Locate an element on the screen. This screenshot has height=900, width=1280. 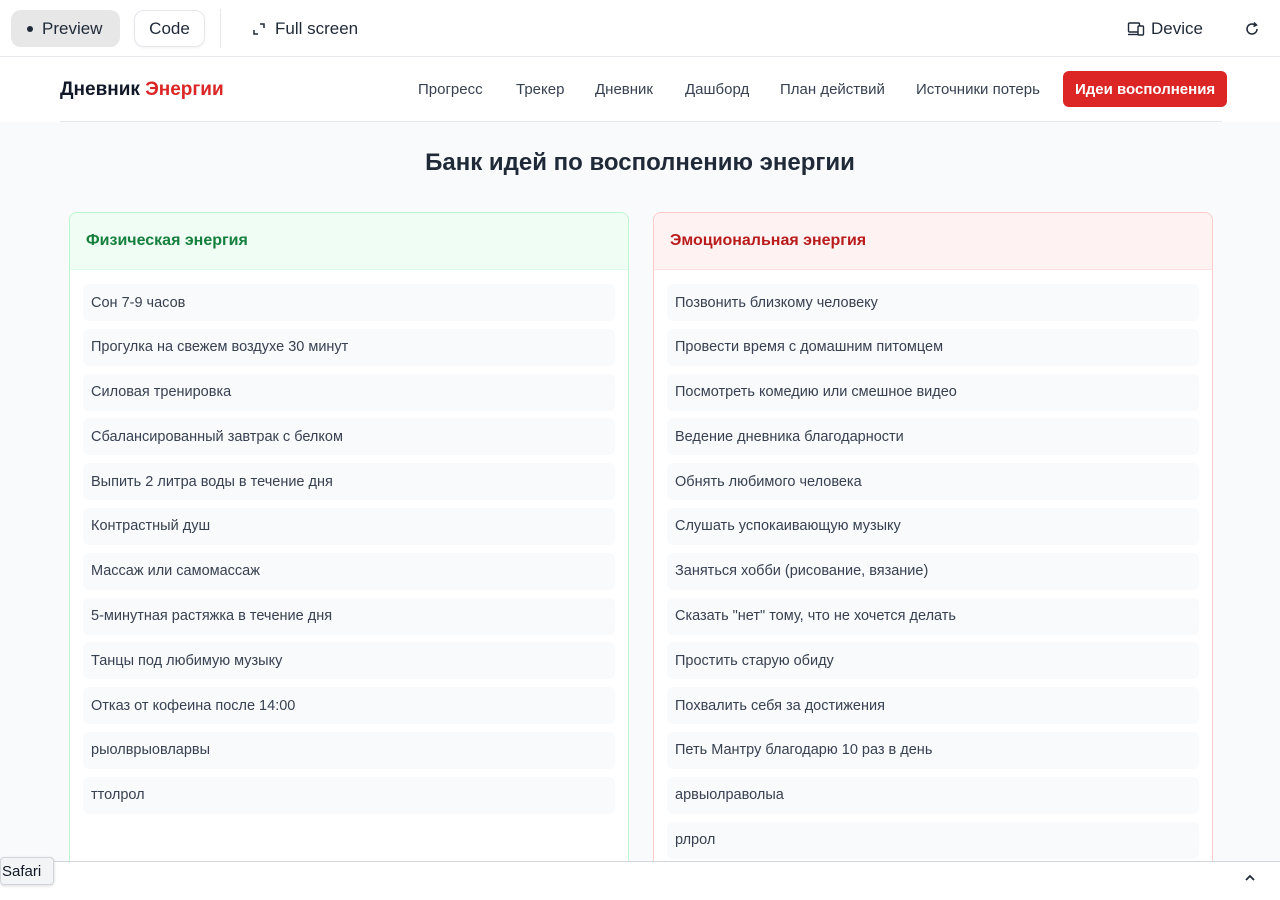
idea-item: Провести время с домашним питомцем is located at coordinates (933, 347).